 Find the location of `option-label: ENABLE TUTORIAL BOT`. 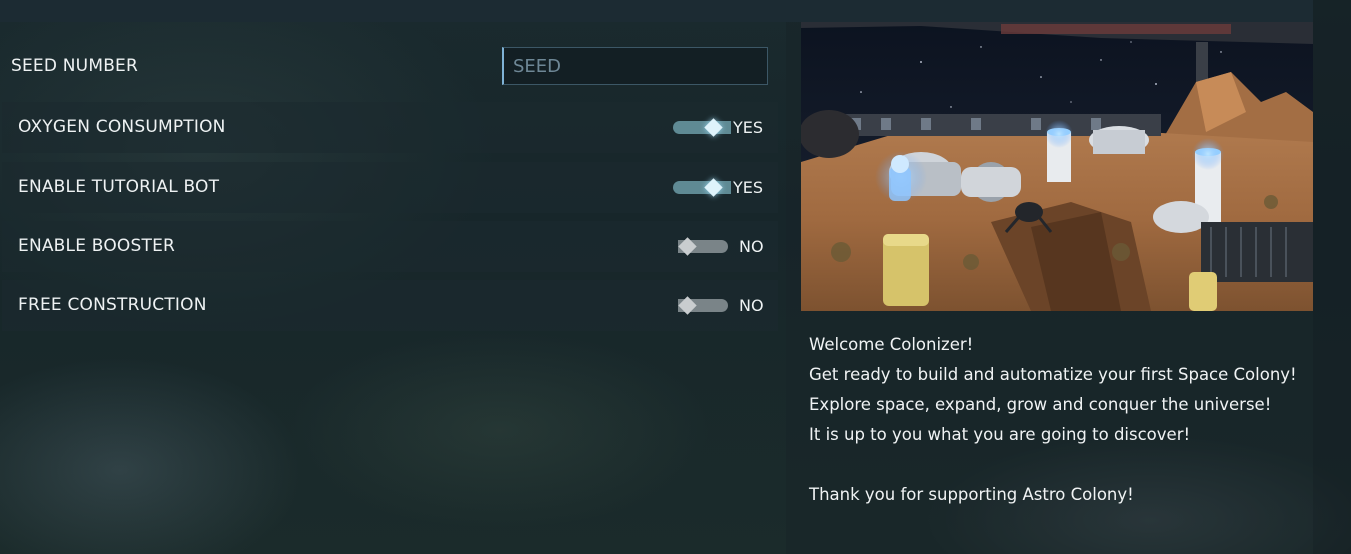

option-label: ENABLE TUTORIAL BOT is located at coordinates (119, 187).